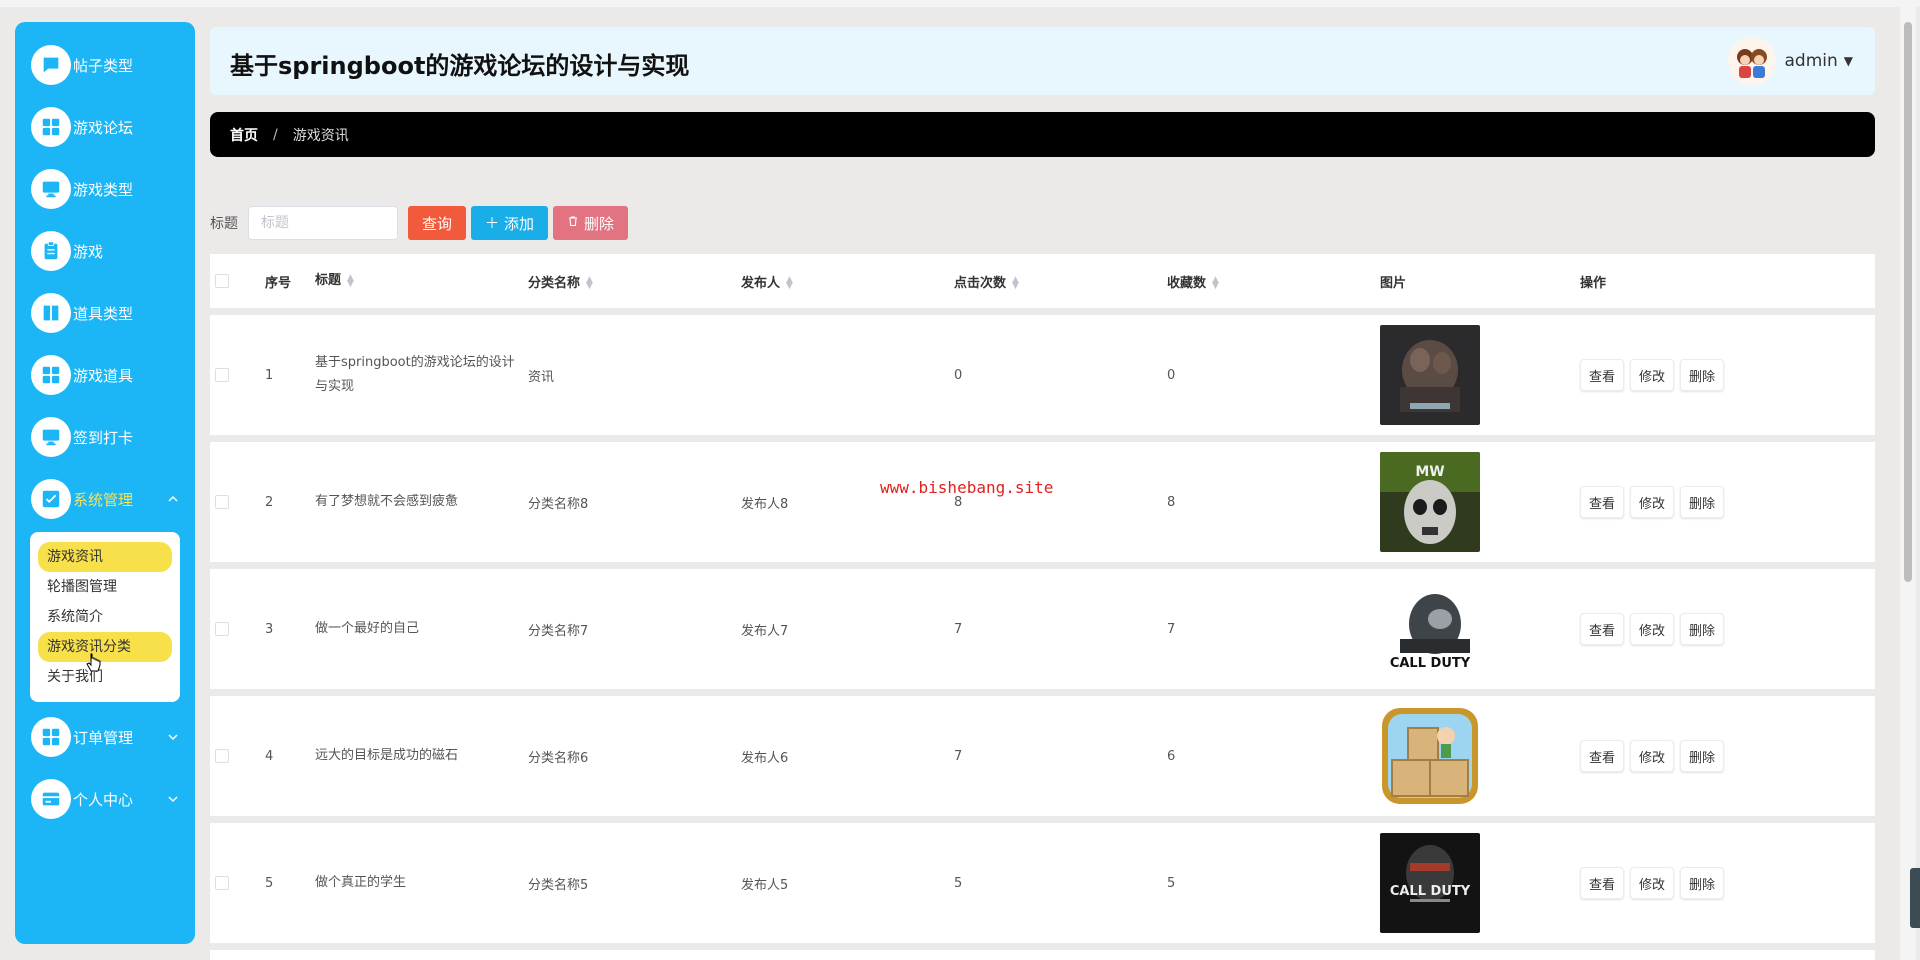 The height and width of the screenshot is (960, 1920). What do you see at coordinates (387, 501) in the screenshot?
I see `cell-title: 有了梦想就不会感到疲惫` at bounding box center [387, 501].